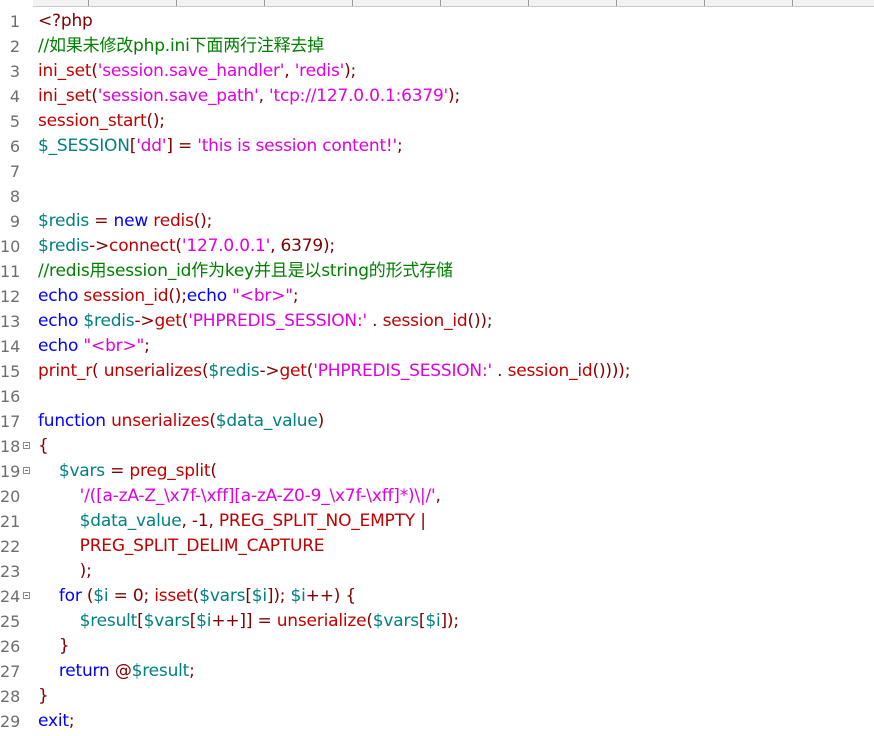  I want to click on code-text: return @$result;, so click(116, 671).